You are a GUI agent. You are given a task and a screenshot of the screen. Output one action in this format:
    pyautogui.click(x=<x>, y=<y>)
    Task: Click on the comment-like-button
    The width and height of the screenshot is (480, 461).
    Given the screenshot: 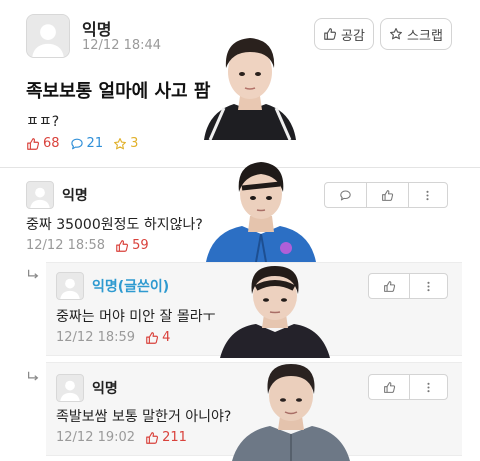 What is the action you would take?
    pyautogui.click(x=386, y=195)
    